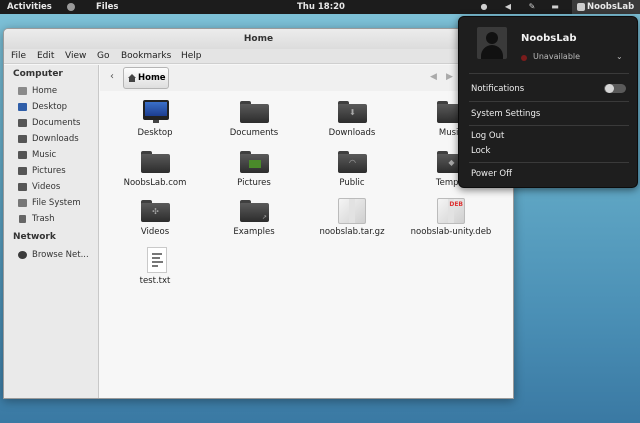 The image size is (640, 423). Describe the element at coordinates (615, 88) in the screenshot. I see `notifications-toggle` at that location.